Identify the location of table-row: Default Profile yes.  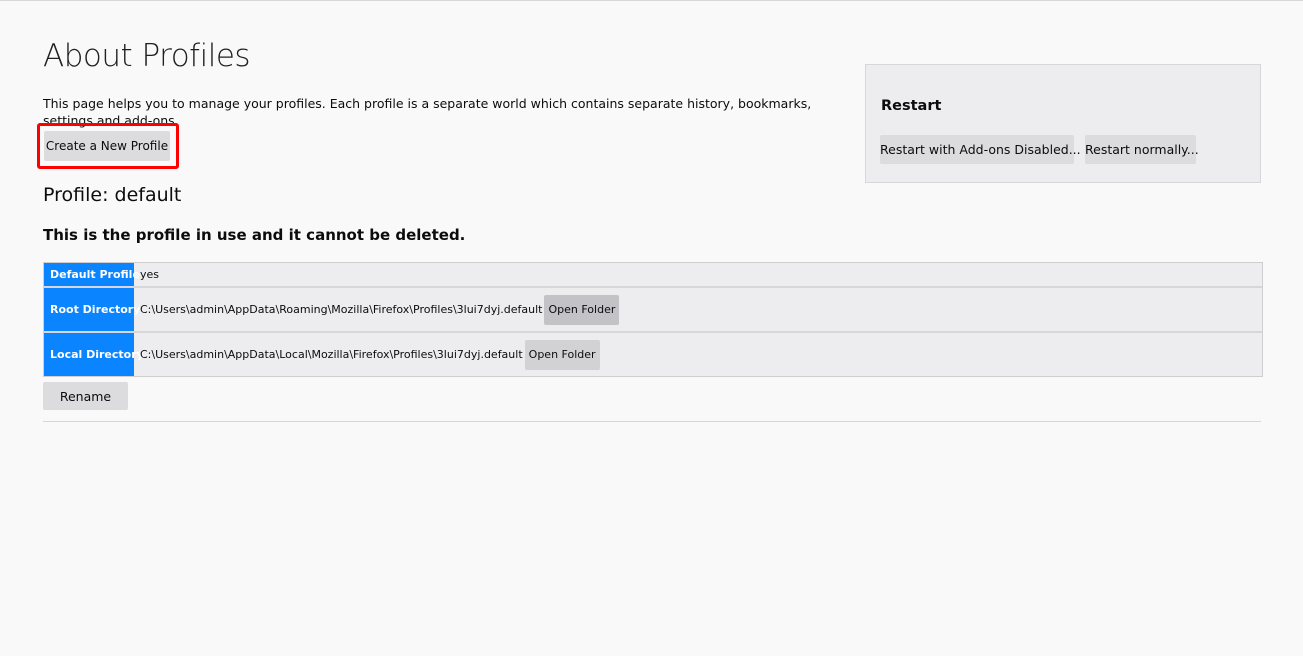
(653, 275).